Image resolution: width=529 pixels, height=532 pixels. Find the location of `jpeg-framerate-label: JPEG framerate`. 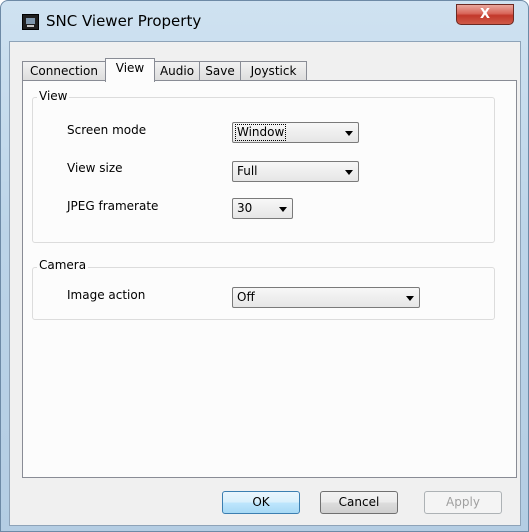

jpeg-framerate-label: JPEG framerate is located at coordinates (113, 206).